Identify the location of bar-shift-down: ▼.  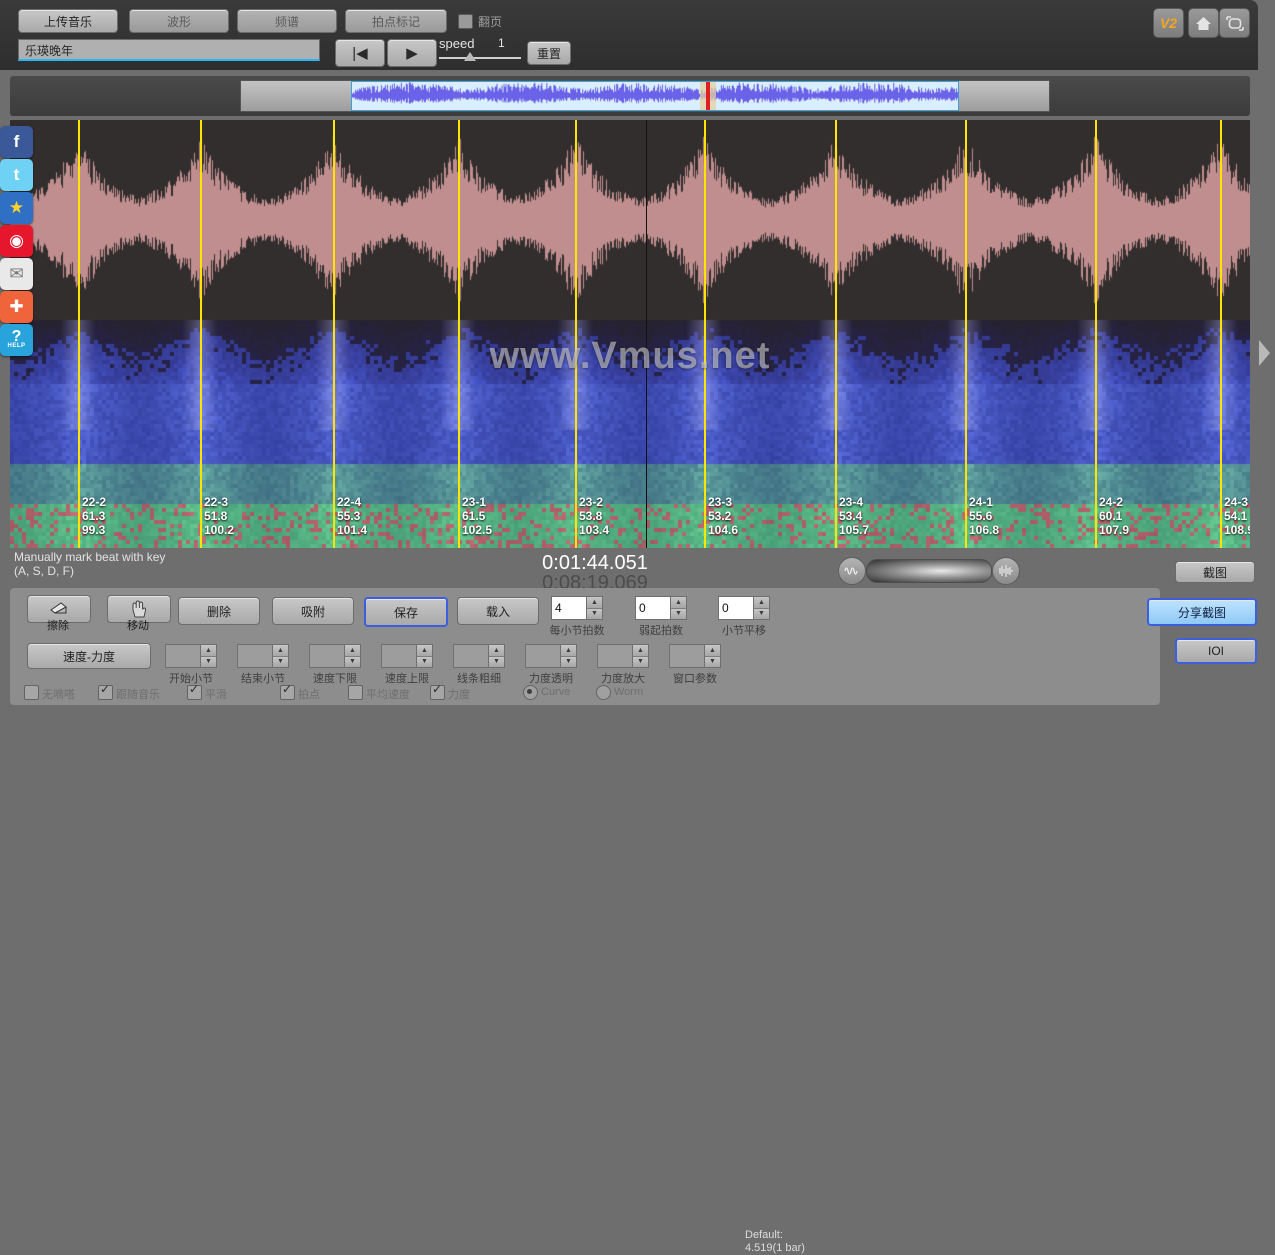
(761, 613).